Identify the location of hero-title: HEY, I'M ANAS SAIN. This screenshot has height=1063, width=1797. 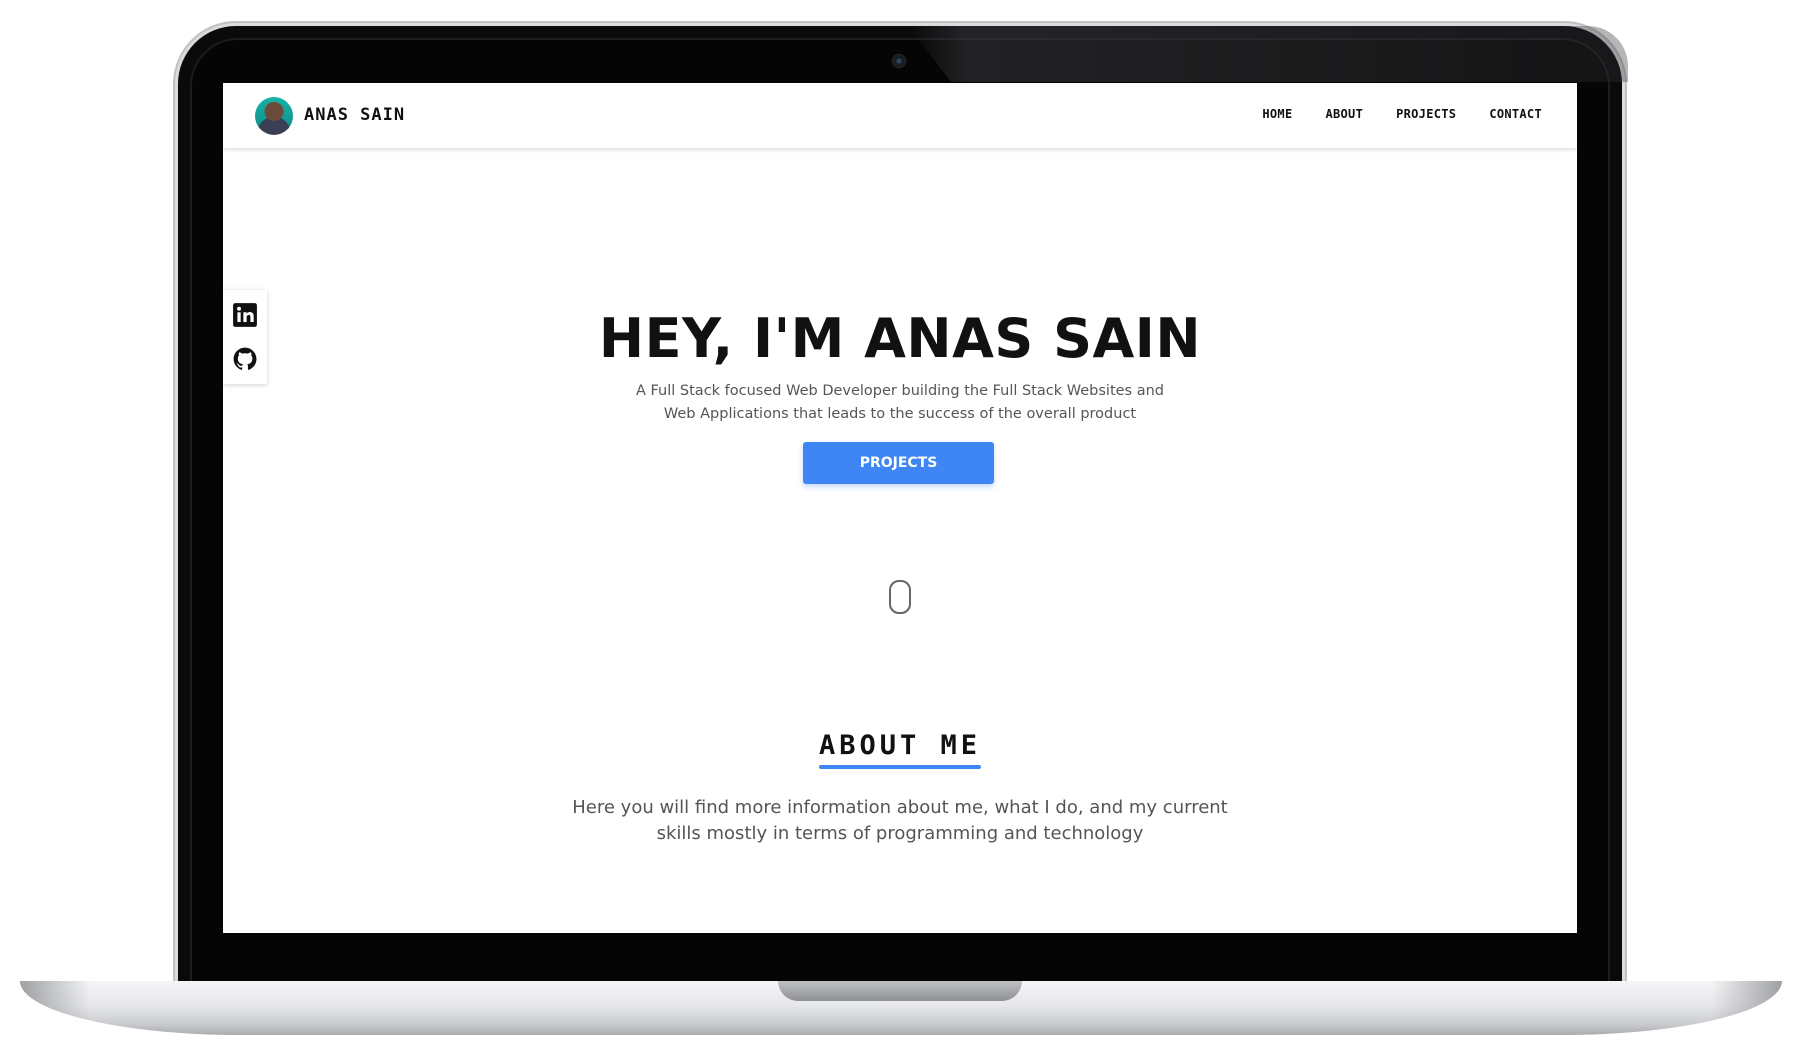
(900, 339).